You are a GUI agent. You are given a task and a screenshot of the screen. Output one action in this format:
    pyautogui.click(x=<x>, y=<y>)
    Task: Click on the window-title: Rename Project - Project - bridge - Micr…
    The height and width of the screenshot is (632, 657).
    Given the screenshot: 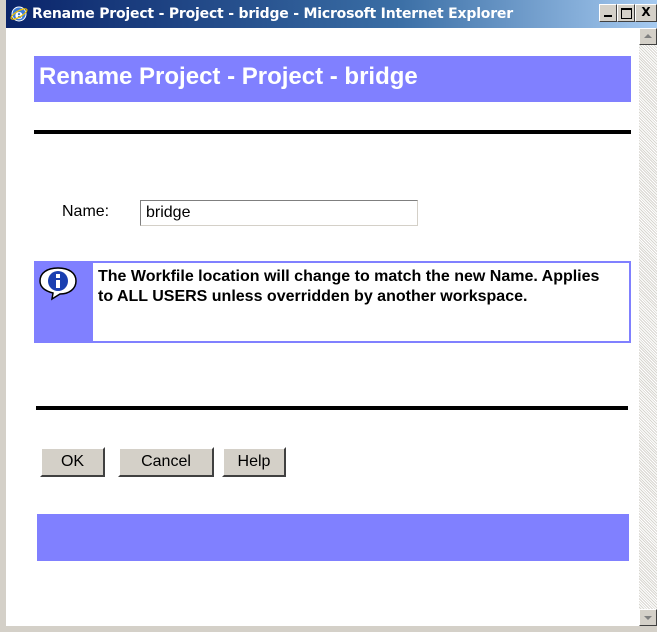 What is the action you would take?
    pyautogui.click(x=272, y=14)
    